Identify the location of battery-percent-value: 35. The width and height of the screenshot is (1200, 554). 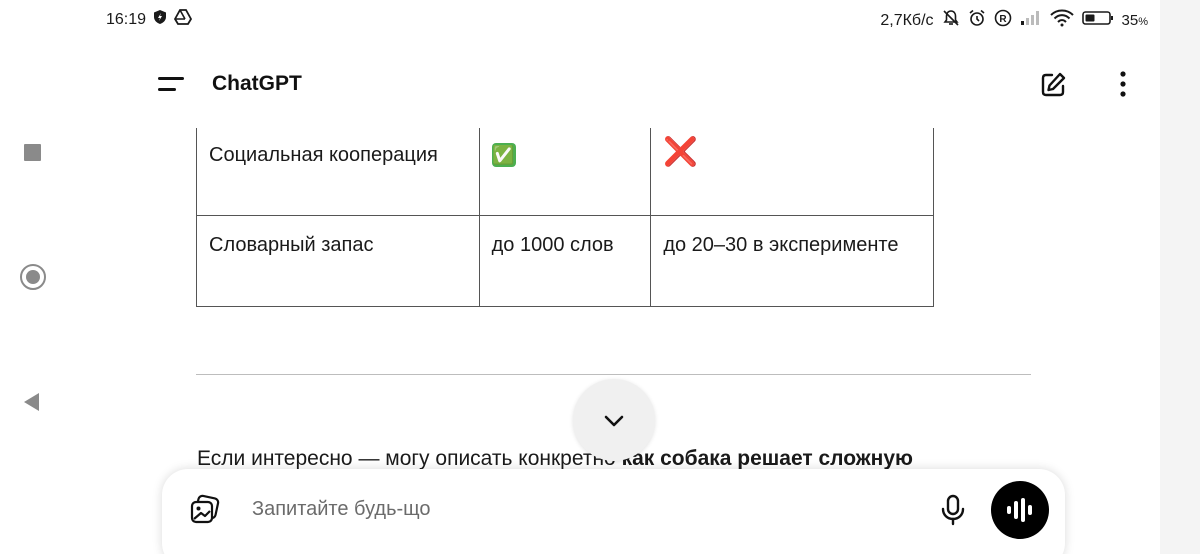
(1130, 20).